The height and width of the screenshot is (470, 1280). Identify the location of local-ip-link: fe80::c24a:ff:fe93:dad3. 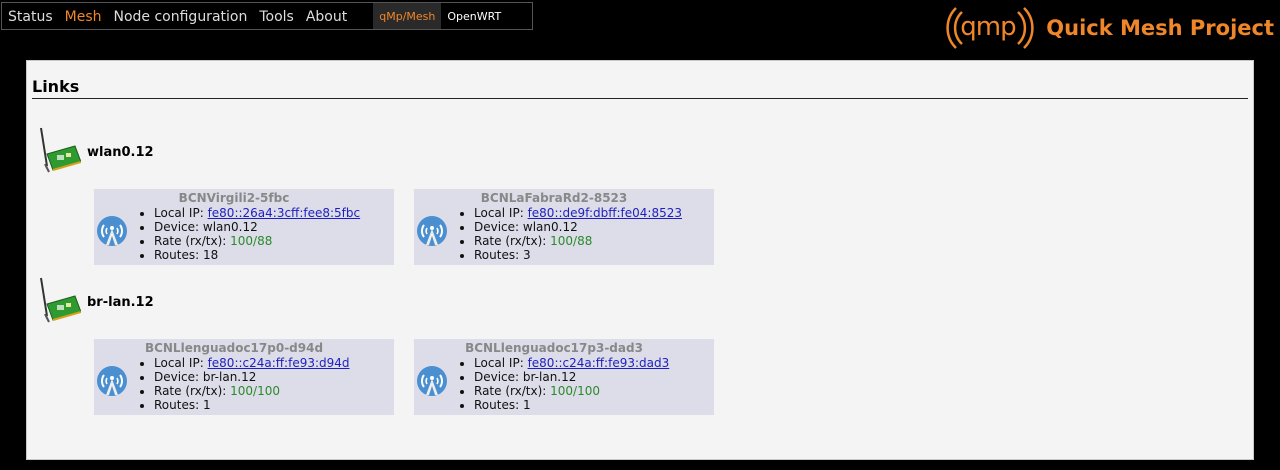
(599, 363).